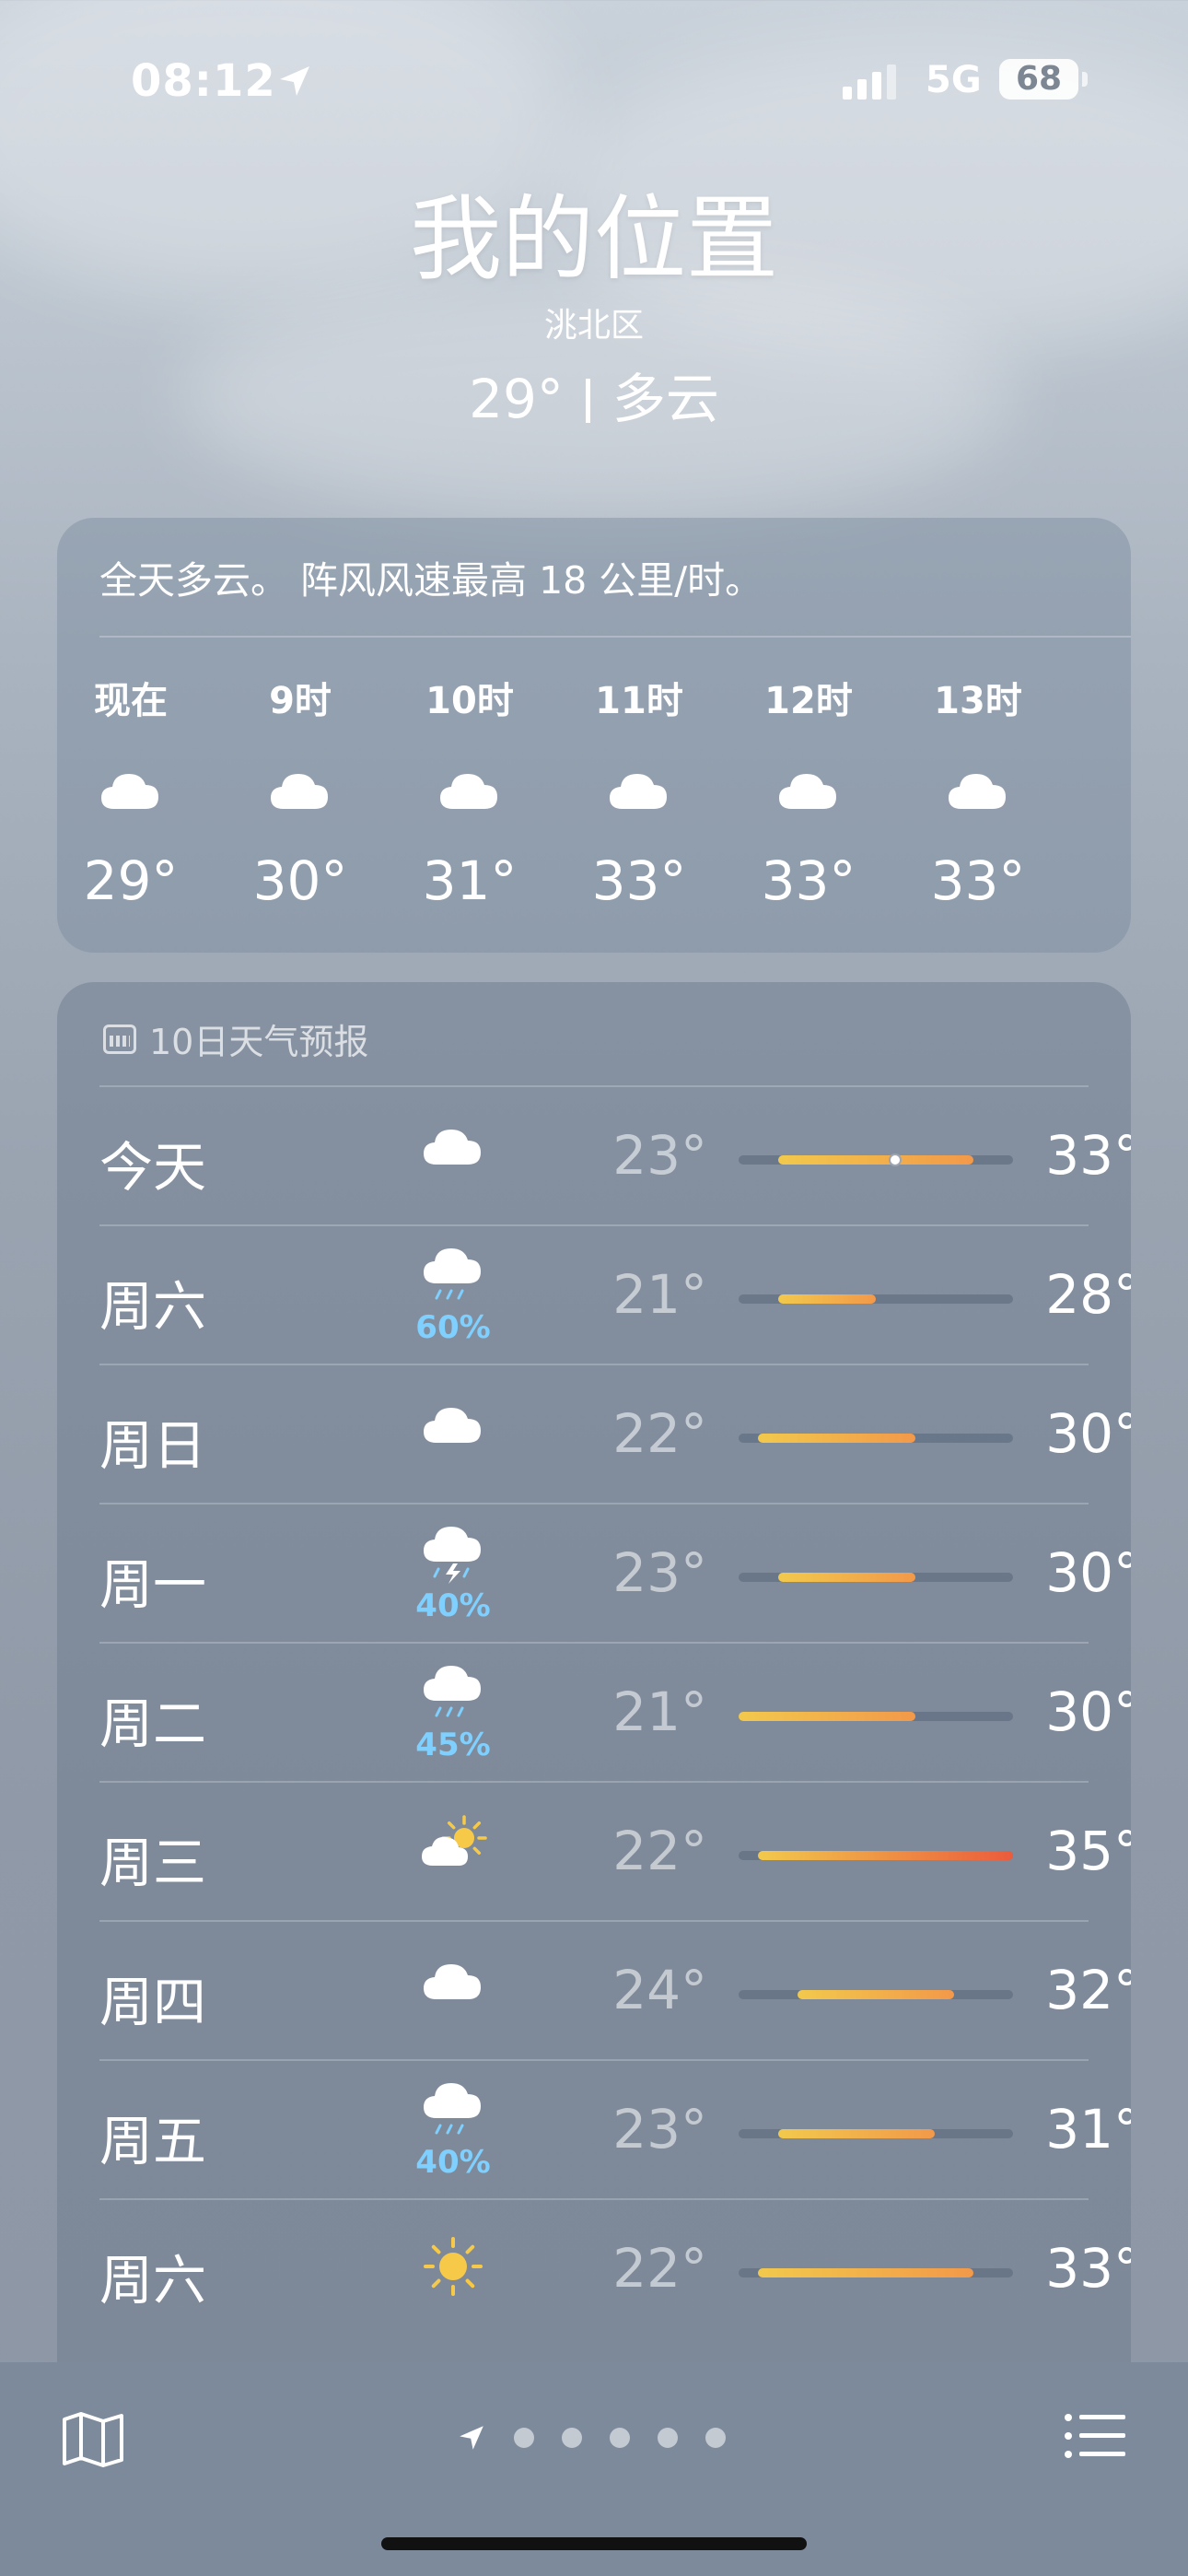 This screenshot has height=2576, width=1188. Describe the element at coordinates (869, 82) in the screenshot. I see `signal-icon` at that location.